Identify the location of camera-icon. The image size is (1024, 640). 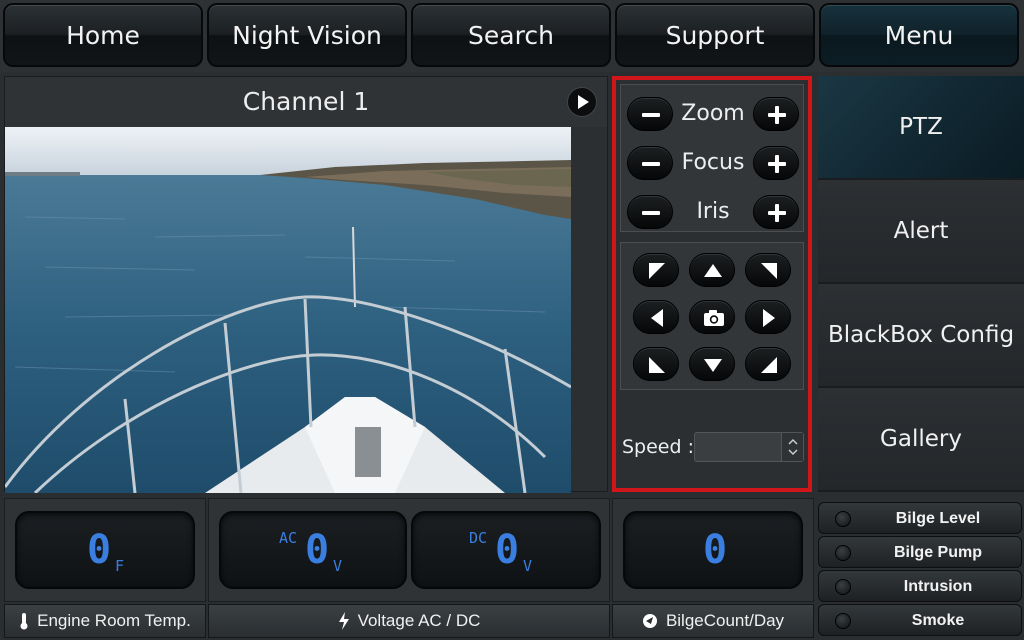
(714, 318).